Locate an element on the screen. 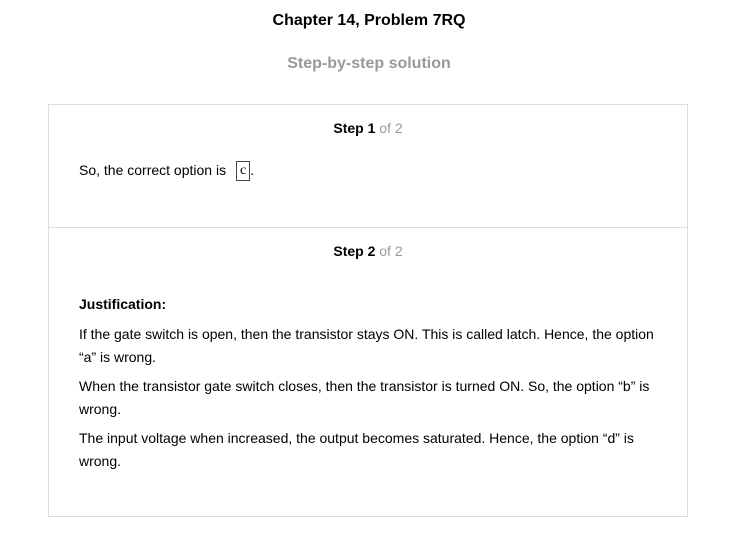  step-2-count: of 2 is located at coordinates (391, 251).